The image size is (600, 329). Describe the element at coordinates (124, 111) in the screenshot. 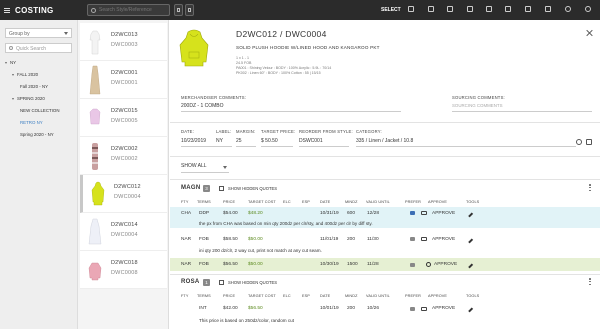

I see `style-code: D2WC015` at that location.